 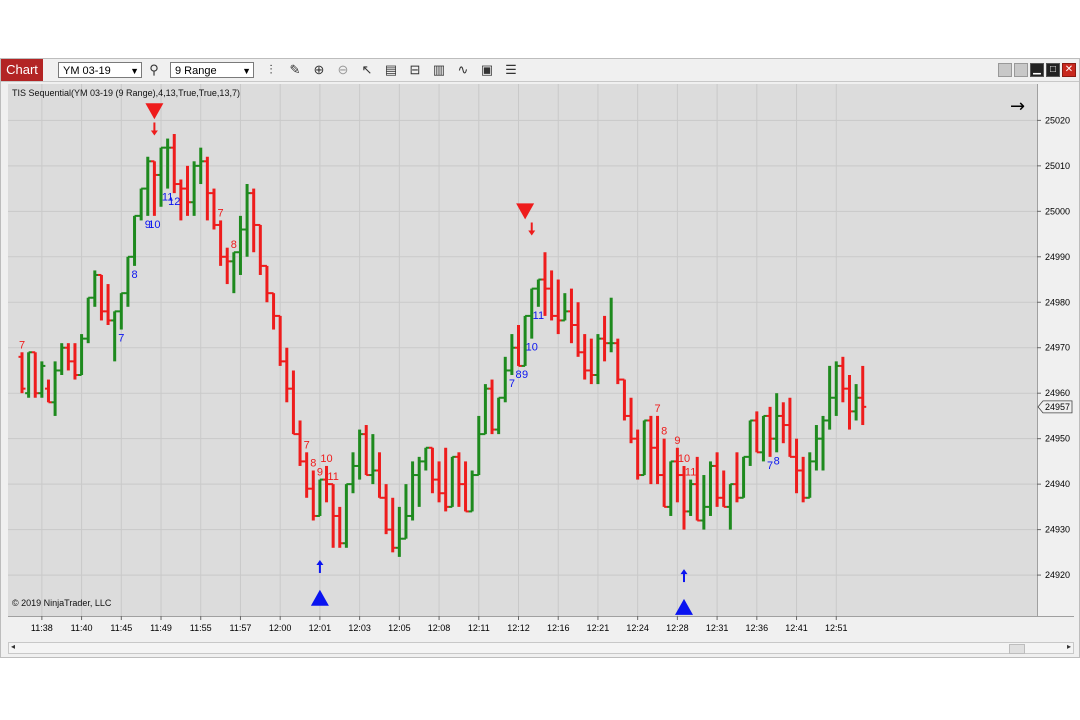 What do you see at coordinates (463, 70) in the screenshot?
I see `strategy-icon: ∿` at bounding box center [463, 70].